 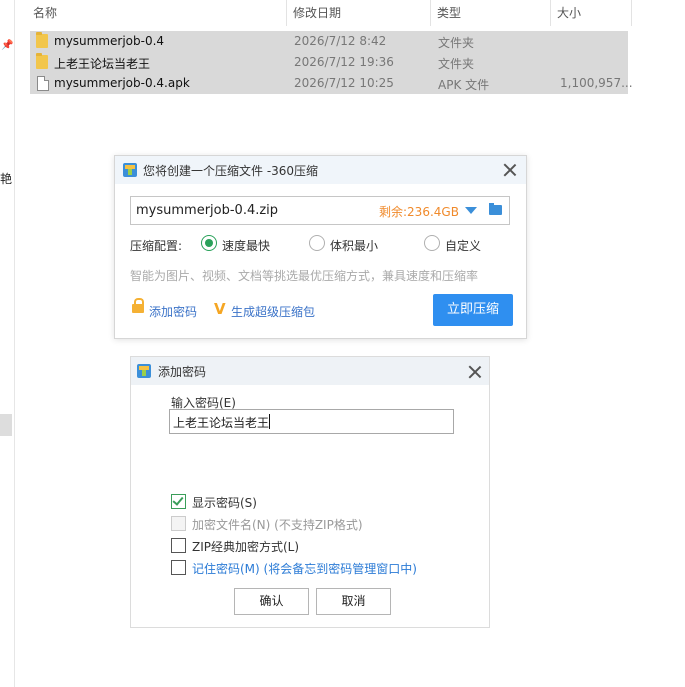 I want to click on lock-icon, so click(x=138, y=305).